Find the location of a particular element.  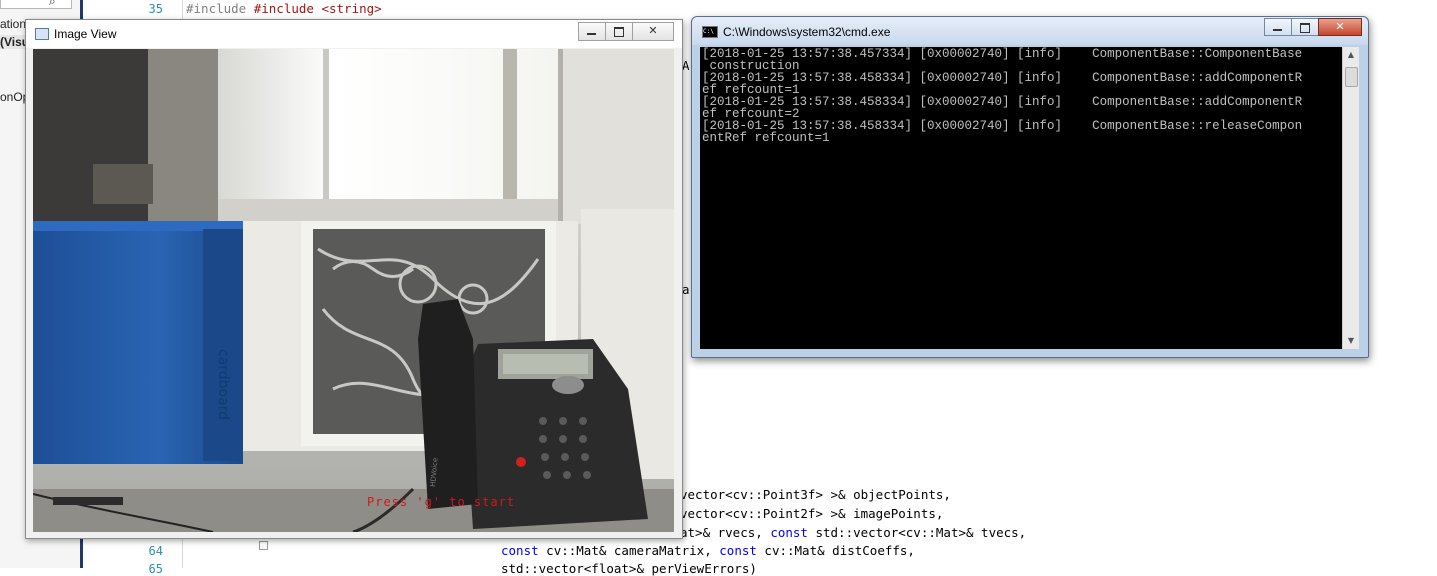

code-line: std::vector<float>& perViewErrors) is located at coordinates (629, 568).